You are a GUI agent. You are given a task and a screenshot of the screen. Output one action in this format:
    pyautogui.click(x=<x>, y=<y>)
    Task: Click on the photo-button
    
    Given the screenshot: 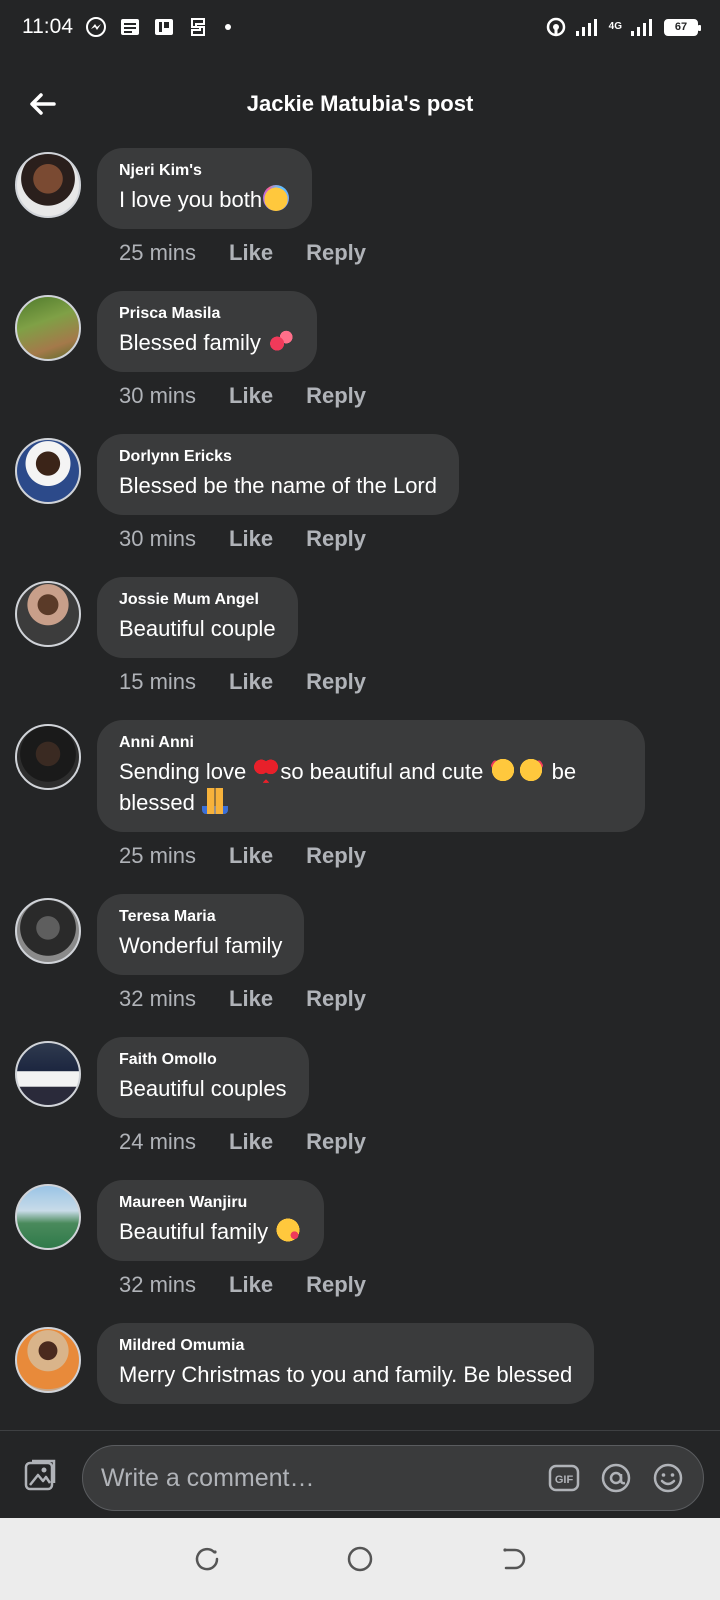 What is the action you would take?
    pyautogui.click(x=40, y=1475)
    